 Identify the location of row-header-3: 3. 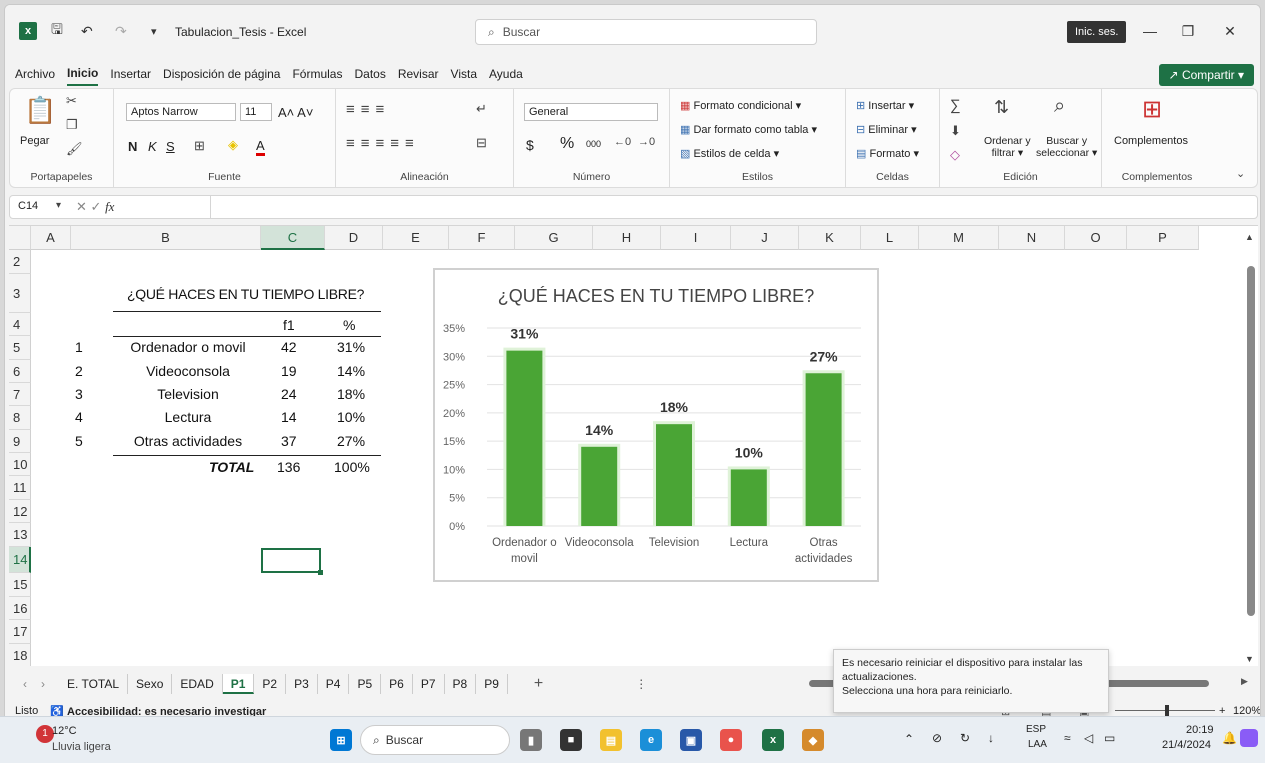
(20, 293).